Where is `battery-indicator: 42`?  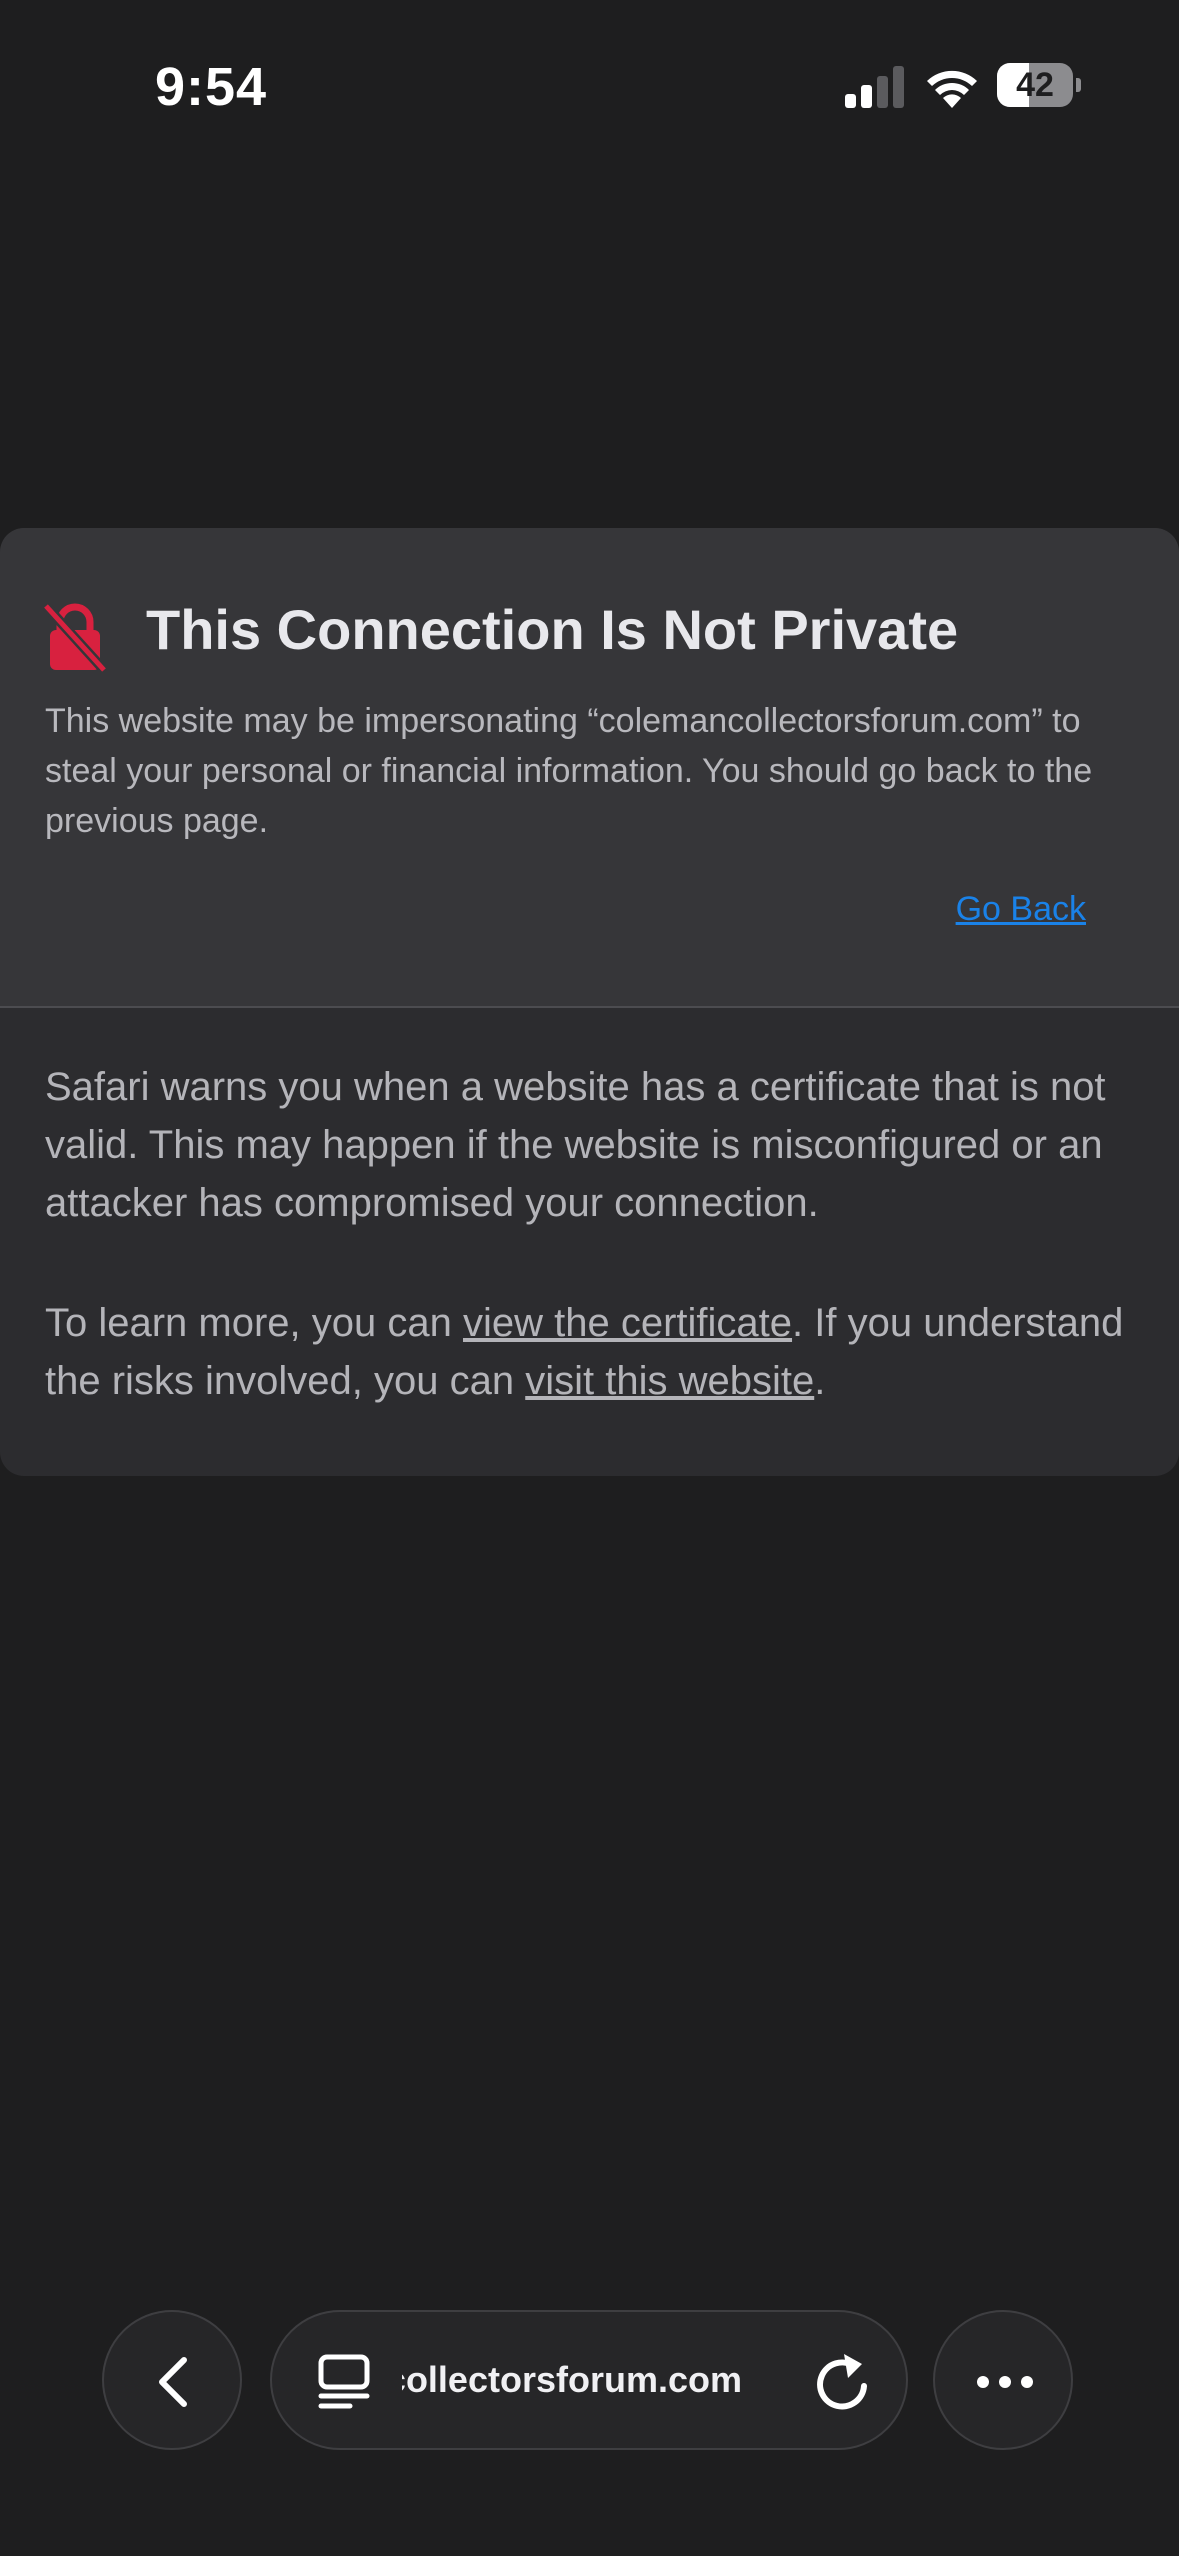 battery-indicator: 42 is located at coordinates (1039, 85).